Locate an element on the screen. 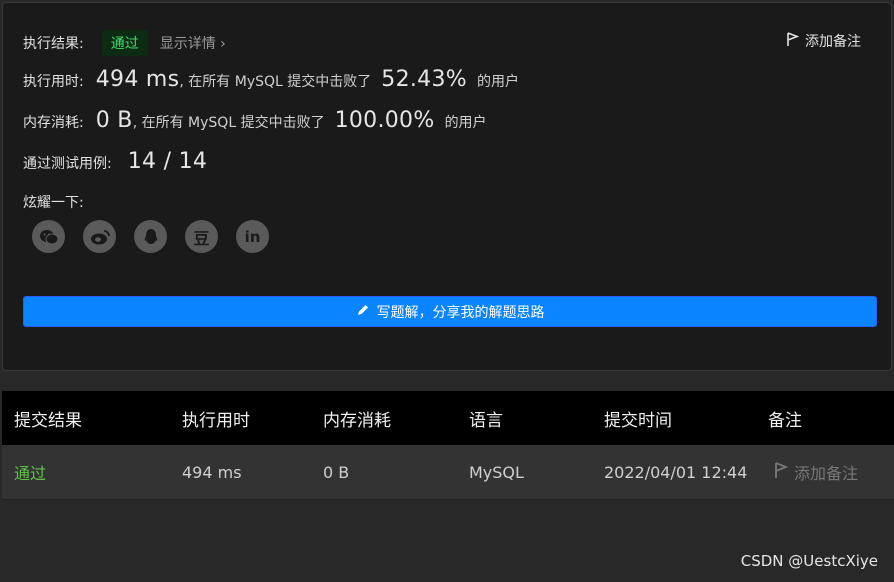 The width and height of the screenshot is (894, 582). linkedin-glyph: in is located at coordinates (252, 236).